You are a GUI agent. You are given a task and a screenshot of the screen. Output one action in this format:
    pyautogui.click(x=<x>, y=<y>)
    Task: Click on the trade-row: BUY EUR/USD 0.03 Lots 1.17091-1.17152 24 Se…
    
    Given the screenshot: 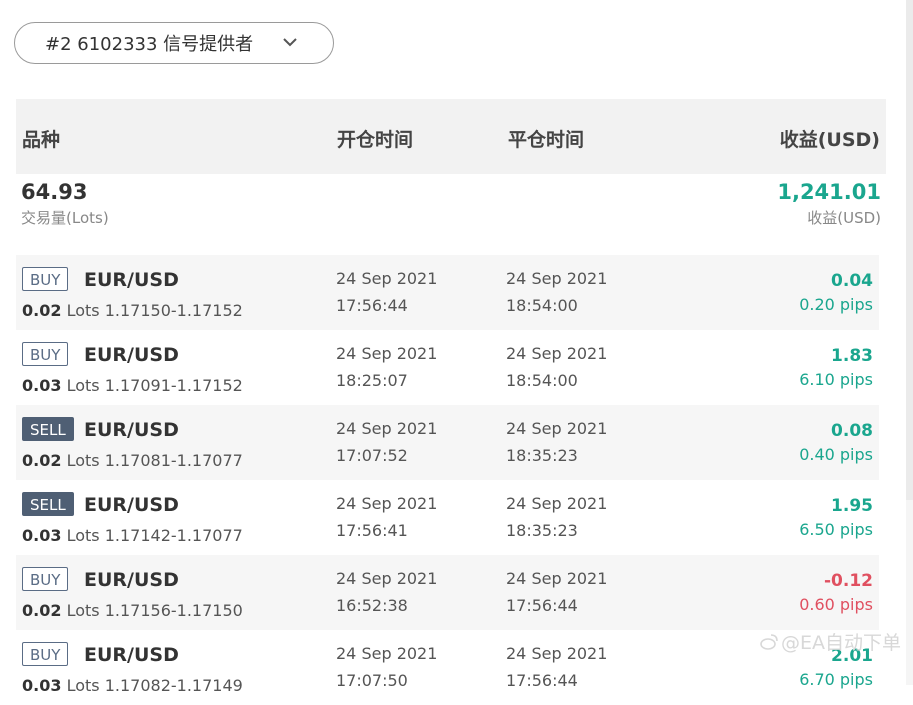 What is the action you would take?
    pyautogui.click(x=447, y=367)
    